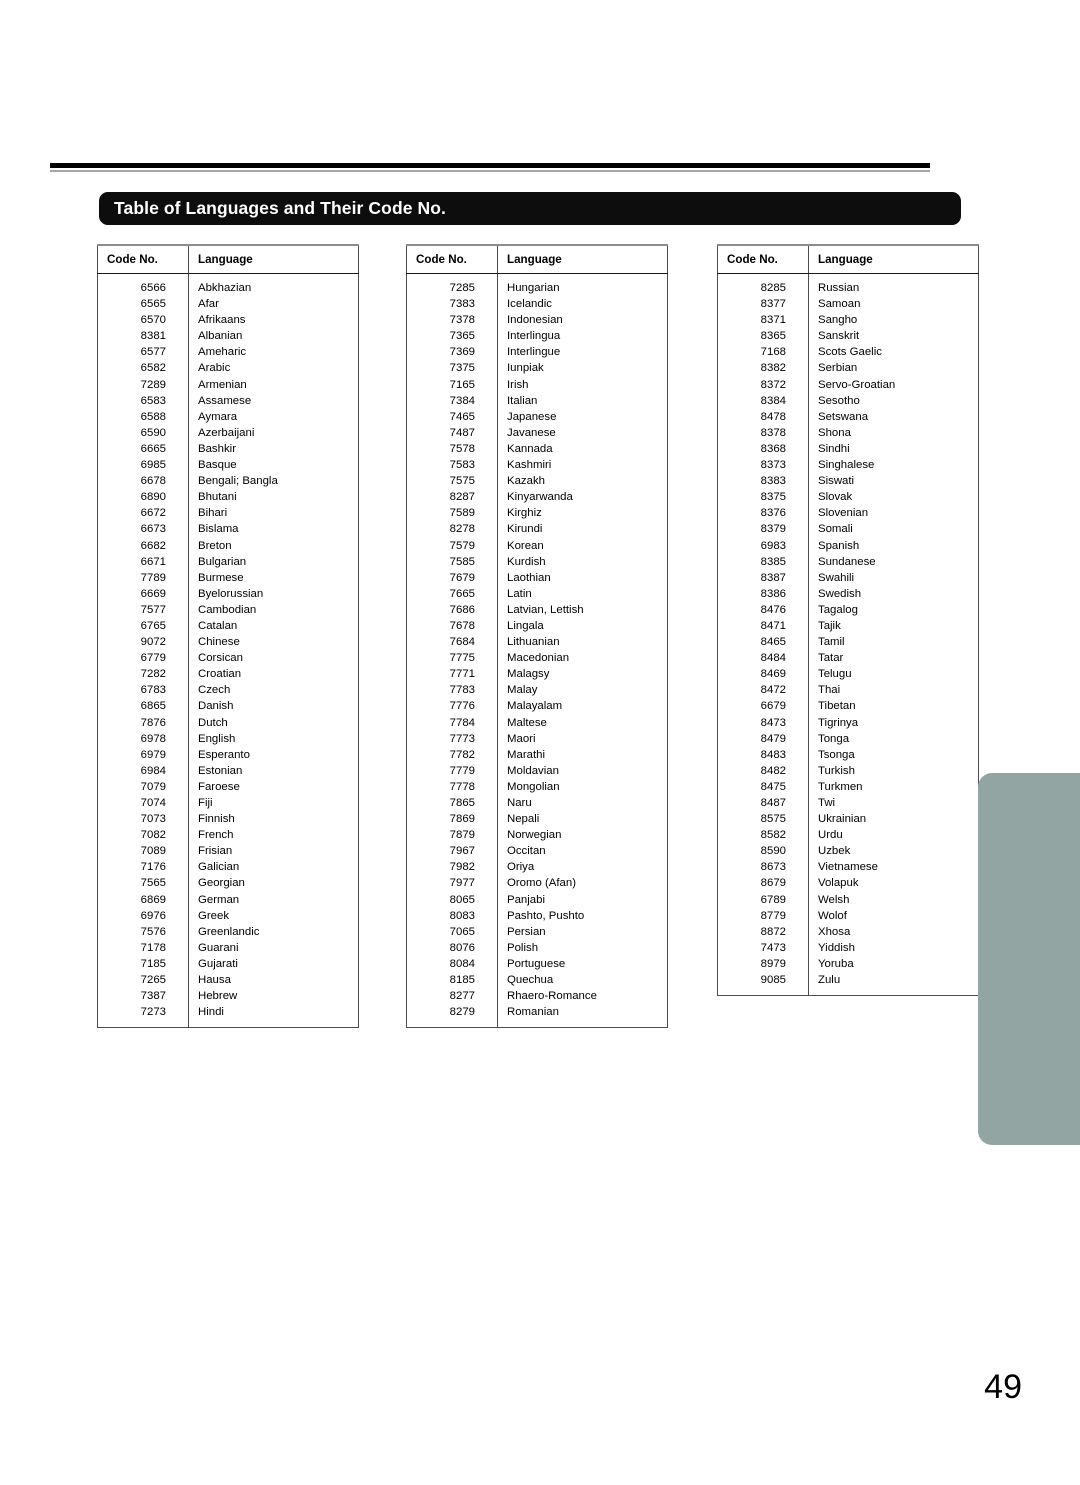 This screenshot has width=1080, height=1485. What do you see at coordinates (143, 964) in the screenshot?
I see `code-no-cell: 7185` at bounding box center [143, 964].